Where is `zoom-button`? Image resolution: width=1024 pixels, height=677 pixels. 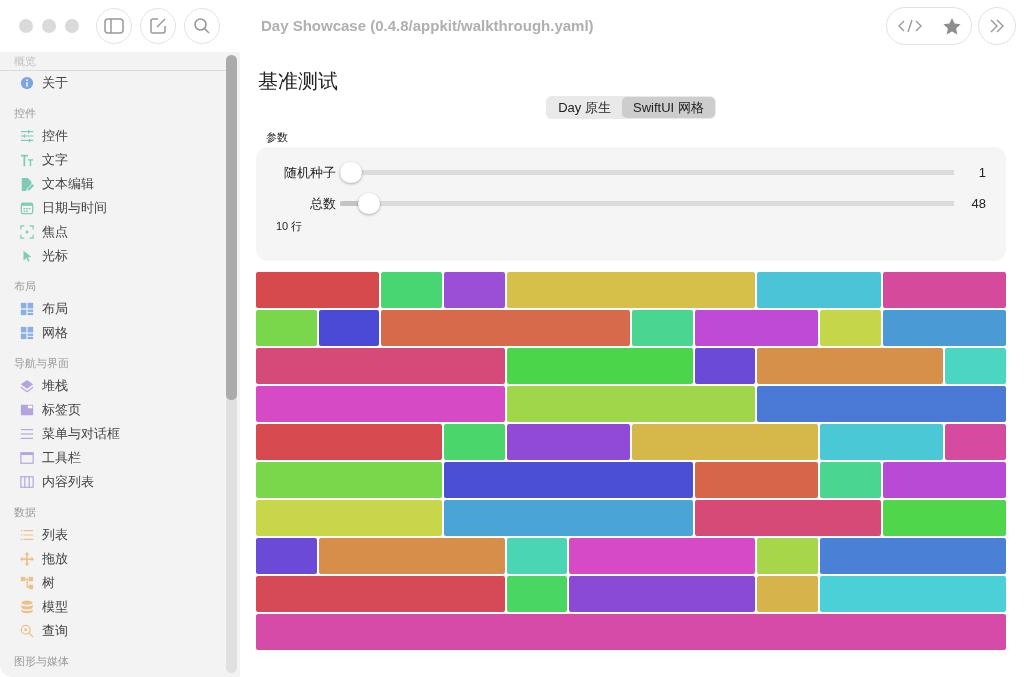 zoom-button is located at coordinates (72, 26).